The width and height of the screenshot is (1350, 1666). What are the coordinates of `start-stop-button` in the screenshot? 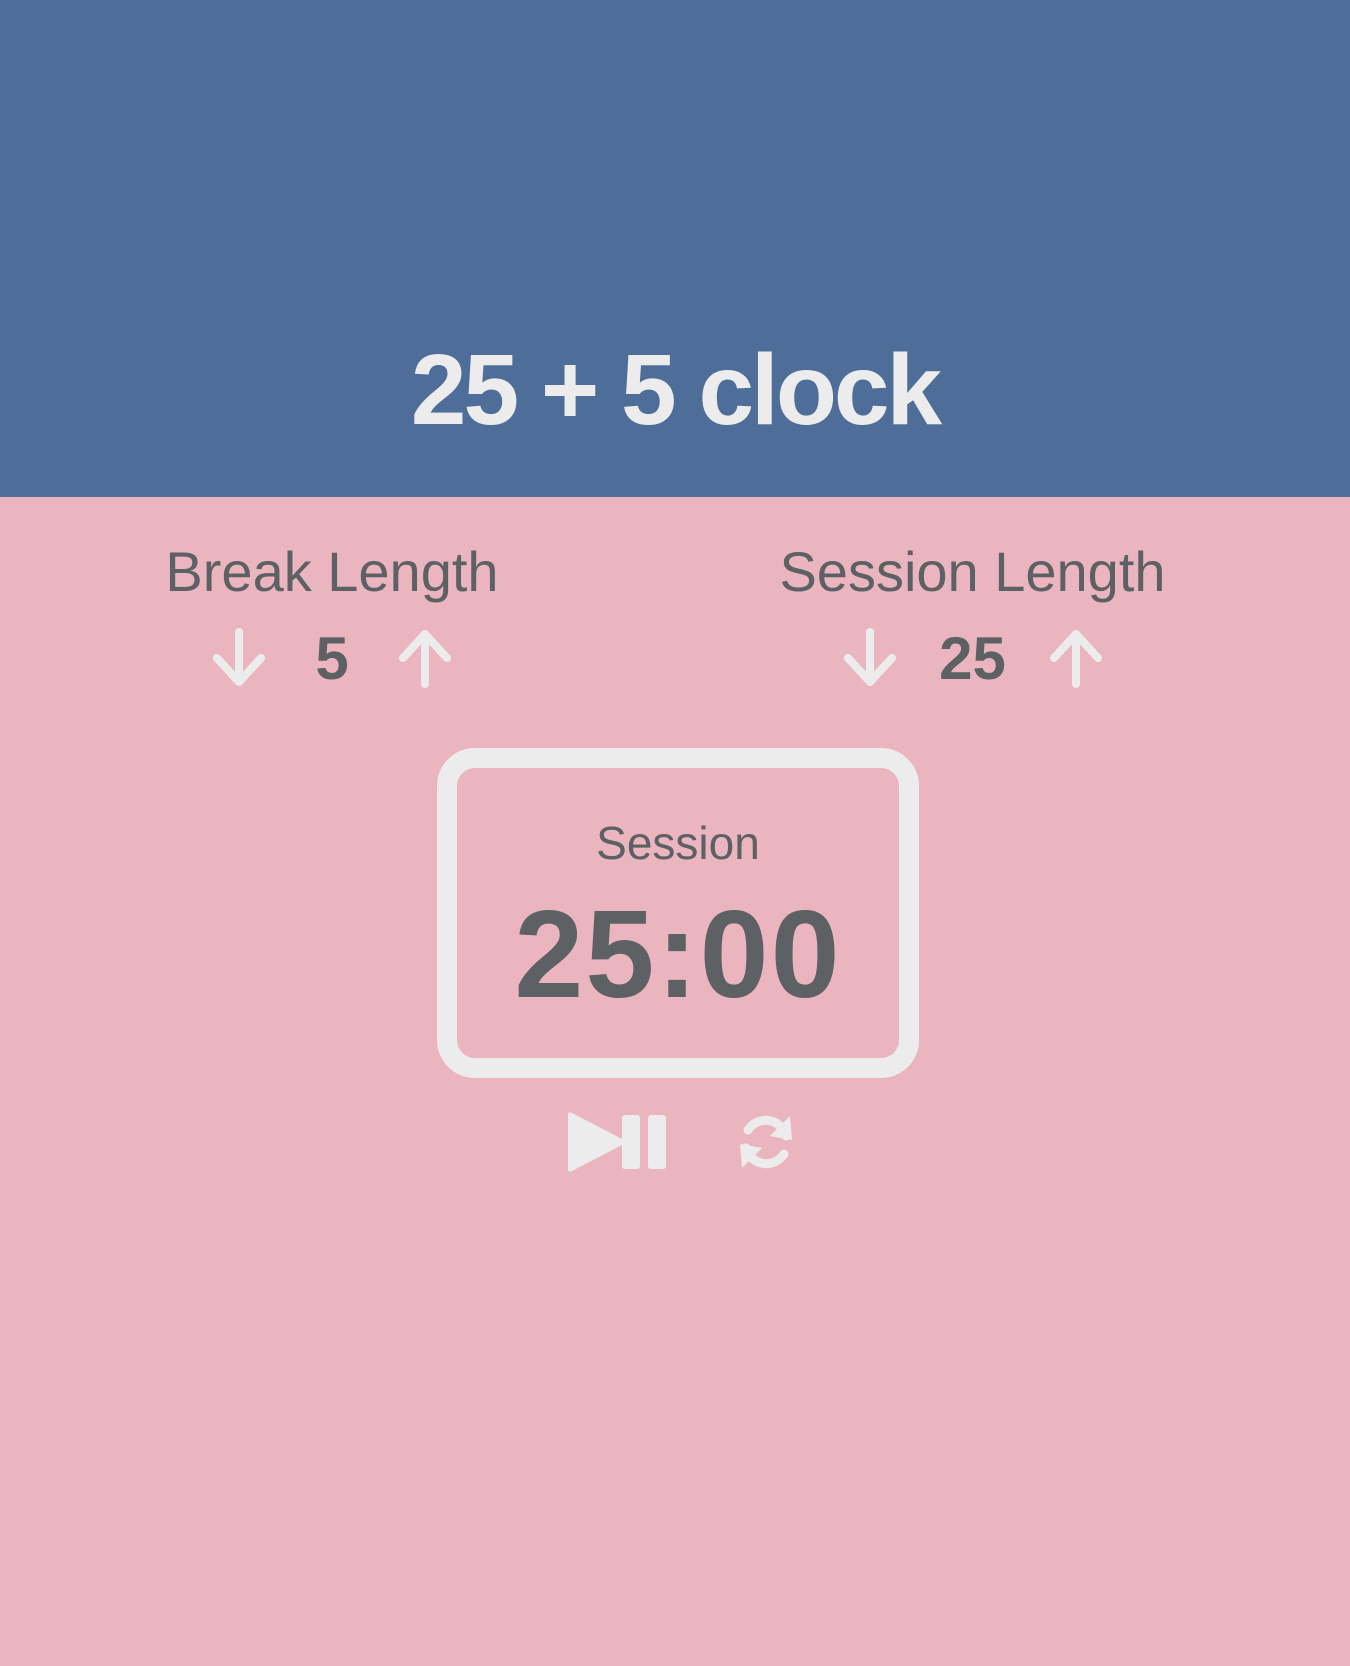 It's located at (617, 1142).